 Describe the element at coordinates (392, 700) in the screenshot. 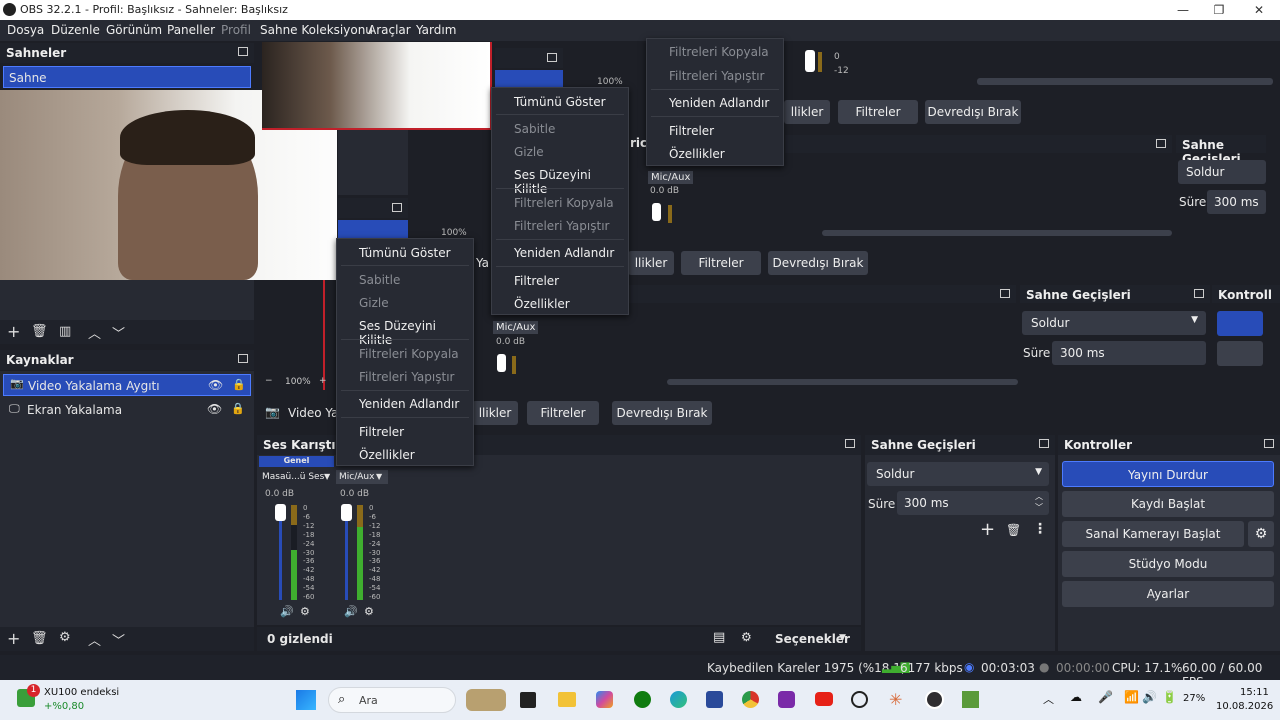

I see `taskbar-search: ⌕ Ara` at that location.